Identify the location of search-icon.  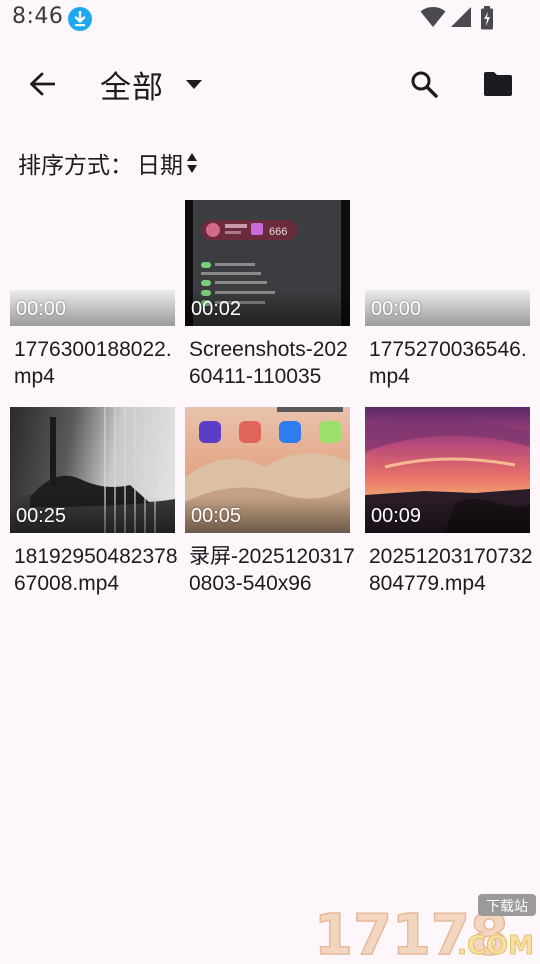
(424, 84).